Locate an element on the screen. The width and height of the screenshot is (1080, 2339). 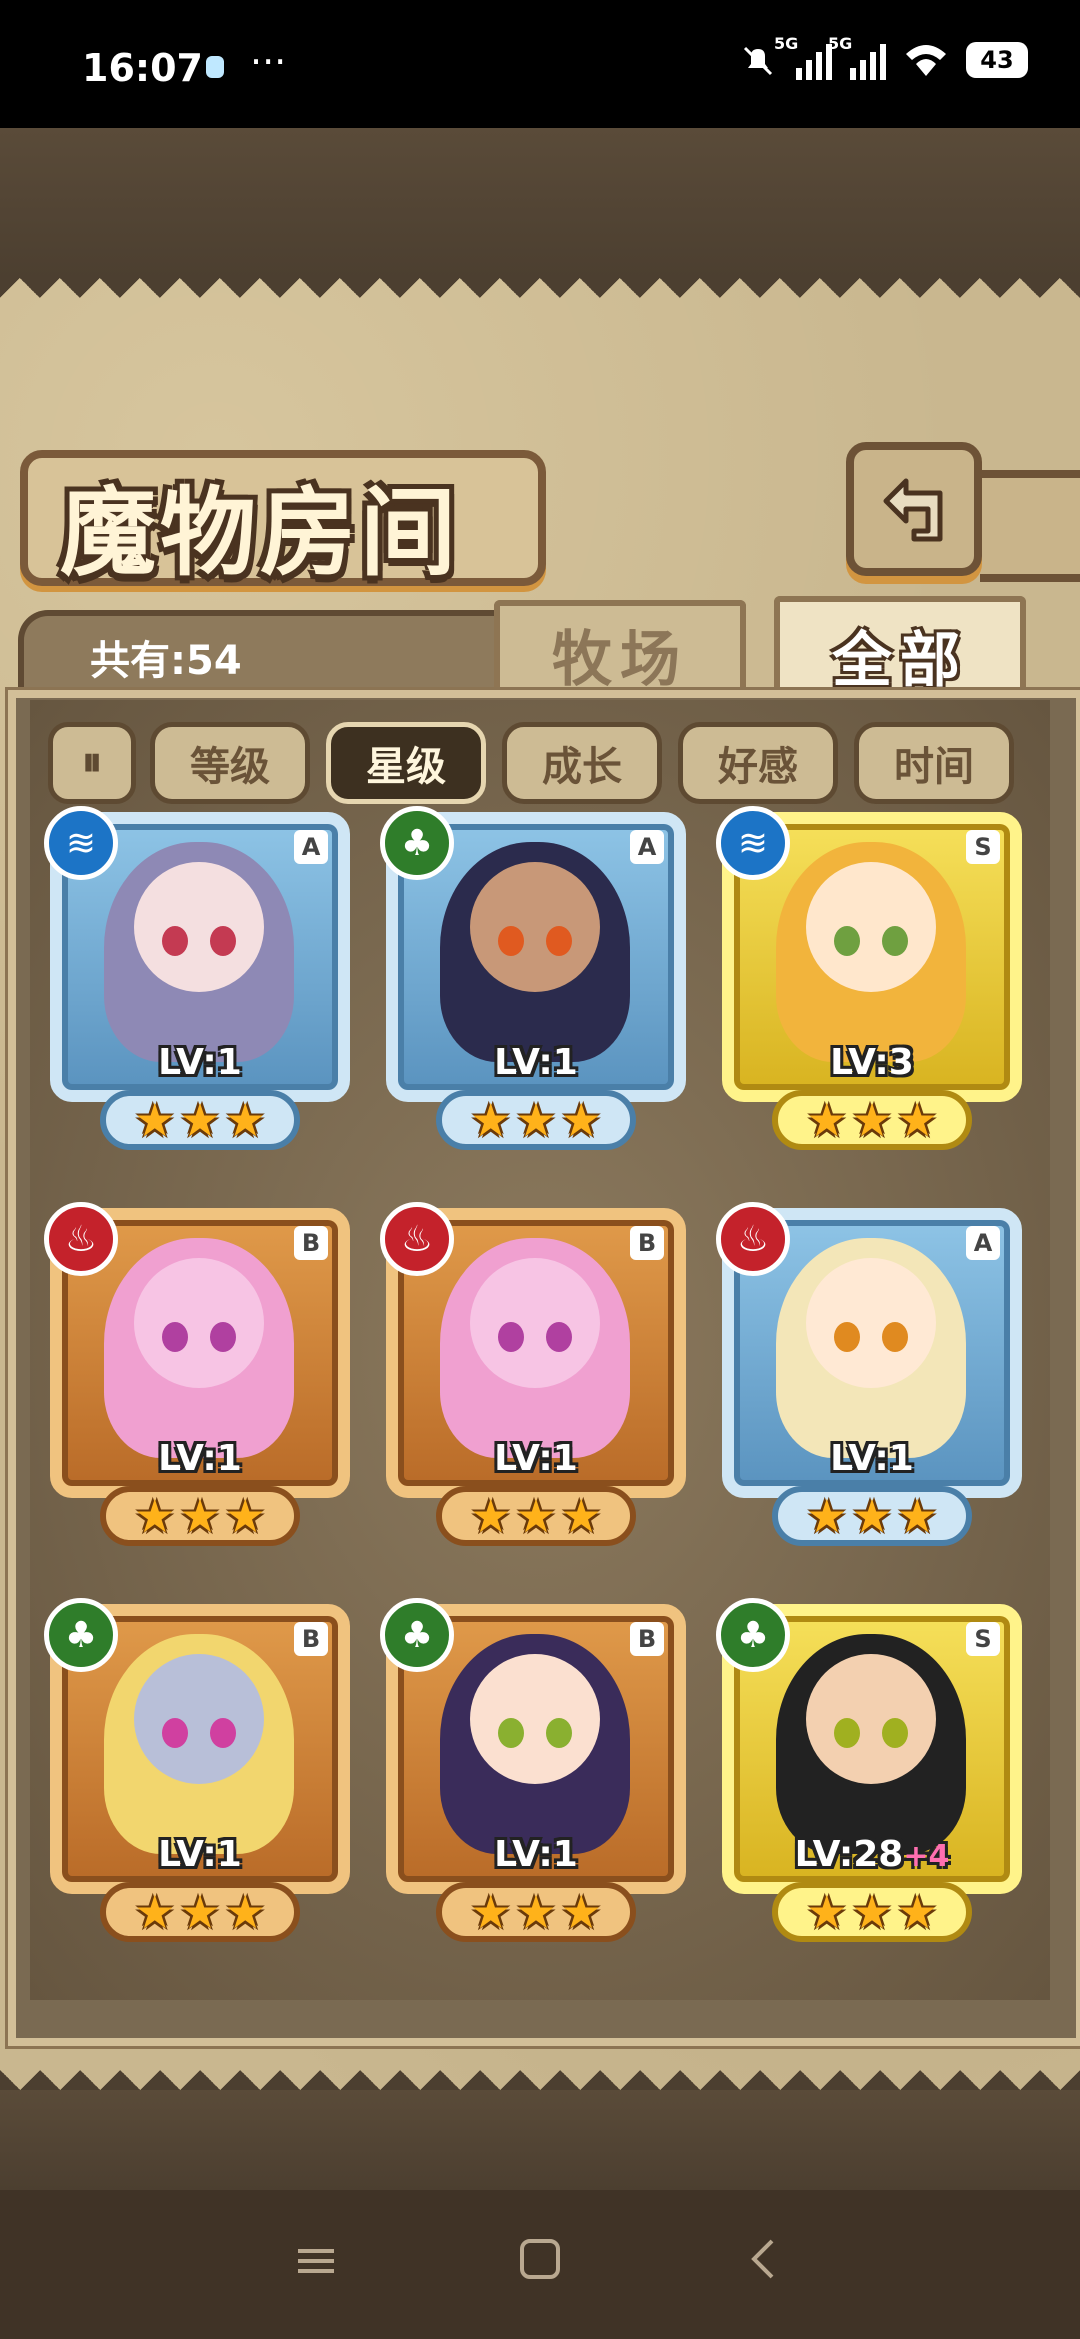
water-element-icon: ≋ is located at coordinates (81, 843).